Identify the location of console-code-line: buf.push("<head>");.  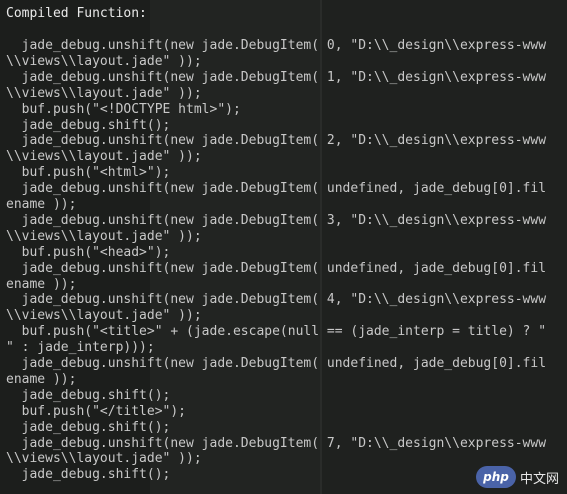
(88, 252).